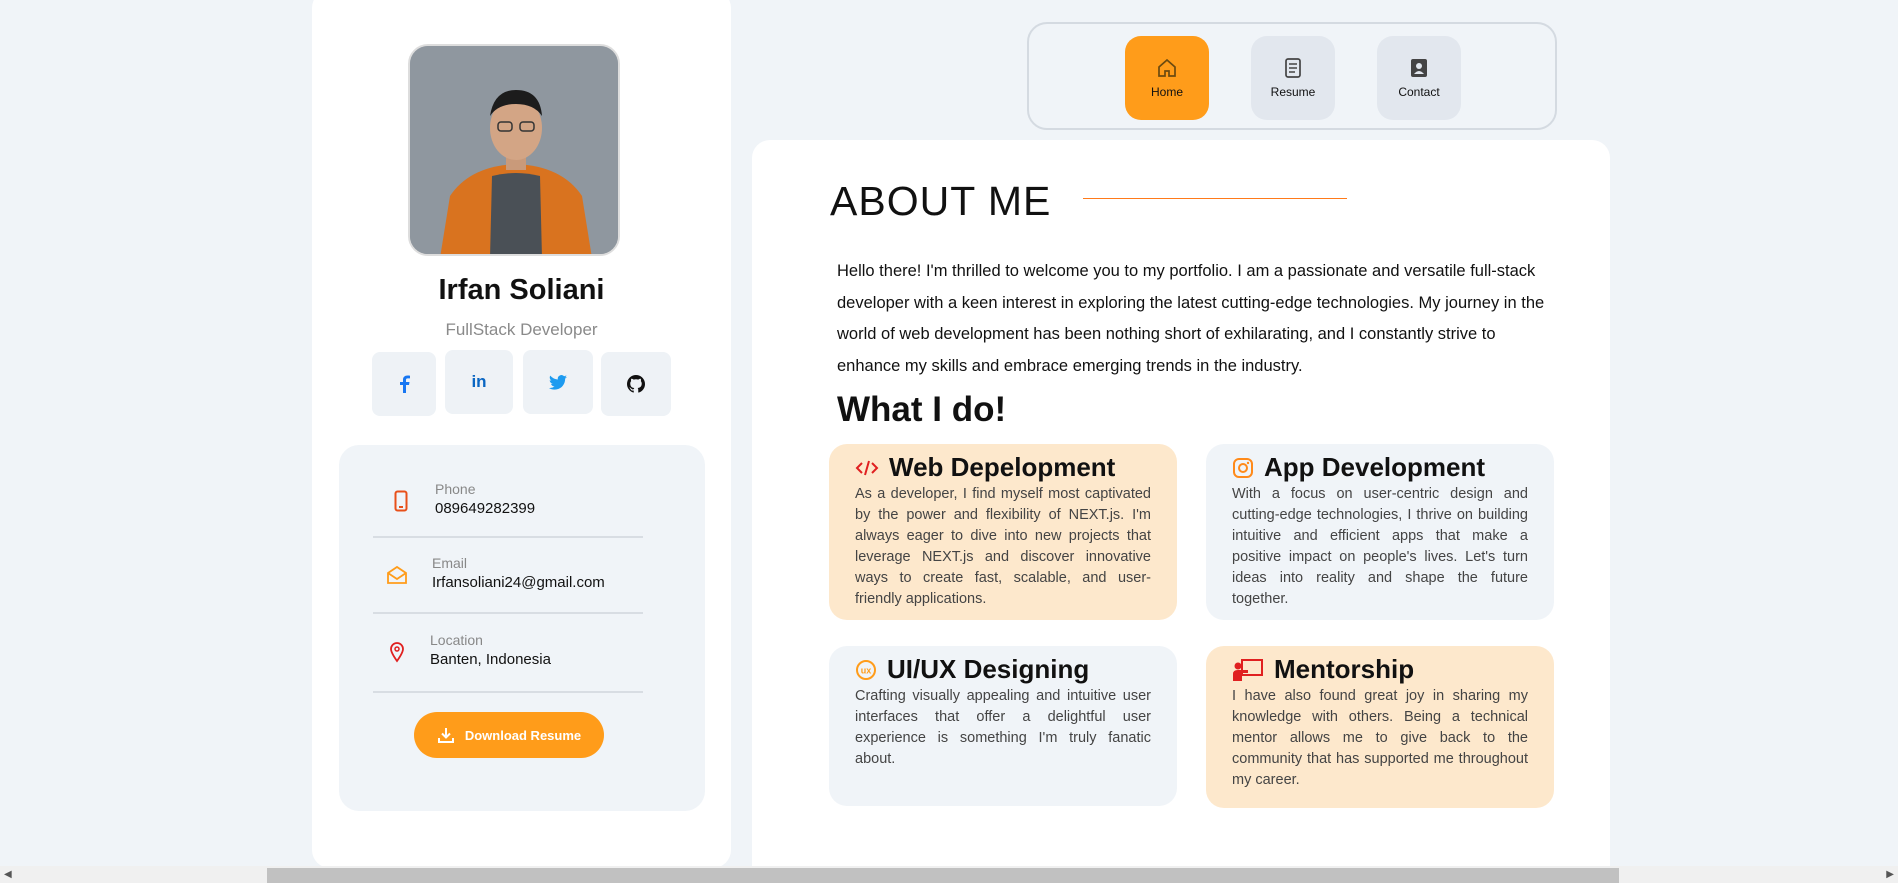 The width and height of the screenshot is (1898, 883). Describe the element at coordinates (450, 563) in the screenshot. I see `contact-label: Email` at that location.